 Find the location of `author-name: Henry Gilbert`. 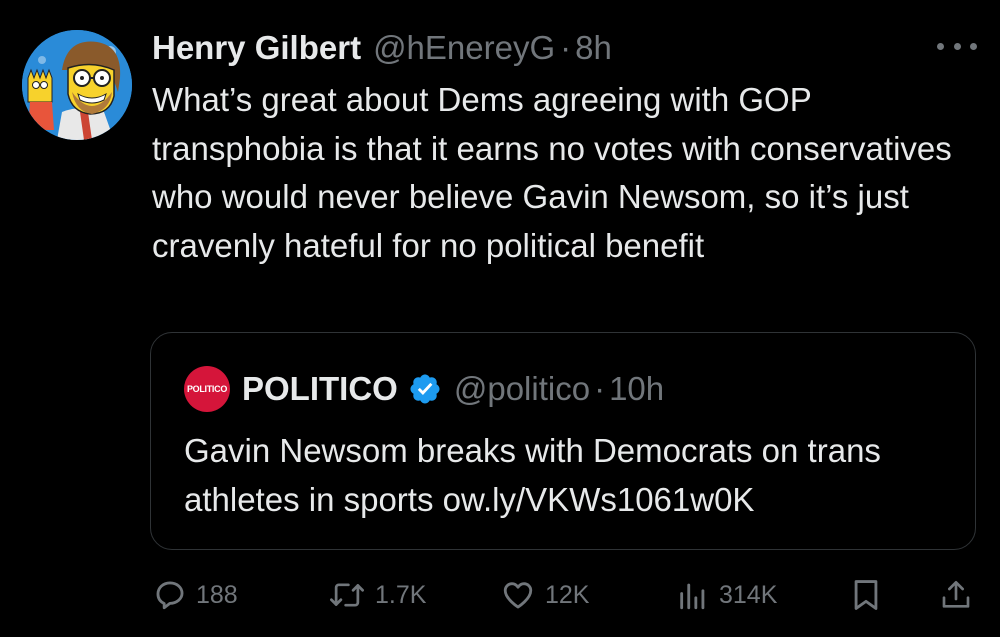

author-name: Henry Gilbert is located at coordinates (256, 48).